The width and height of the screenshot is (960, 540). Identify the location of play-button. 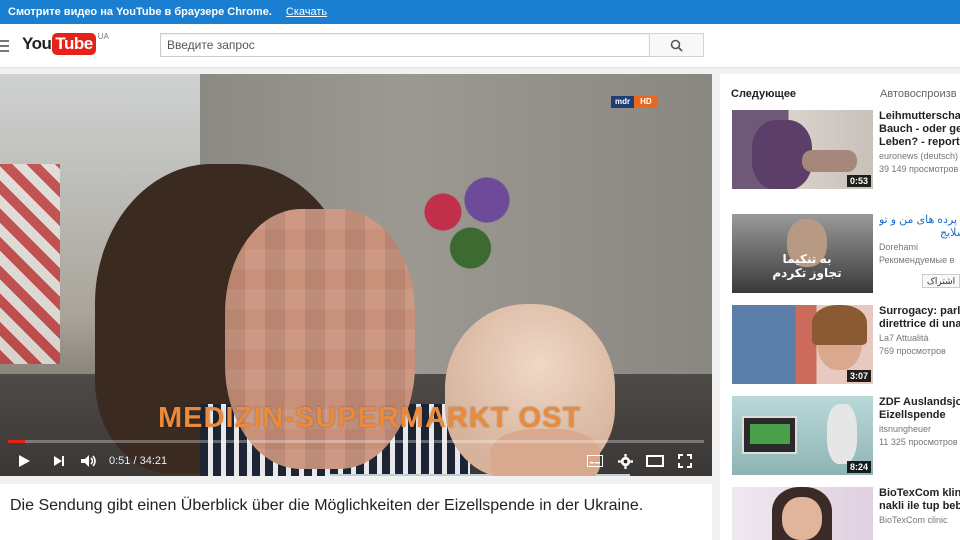
(24, 461).